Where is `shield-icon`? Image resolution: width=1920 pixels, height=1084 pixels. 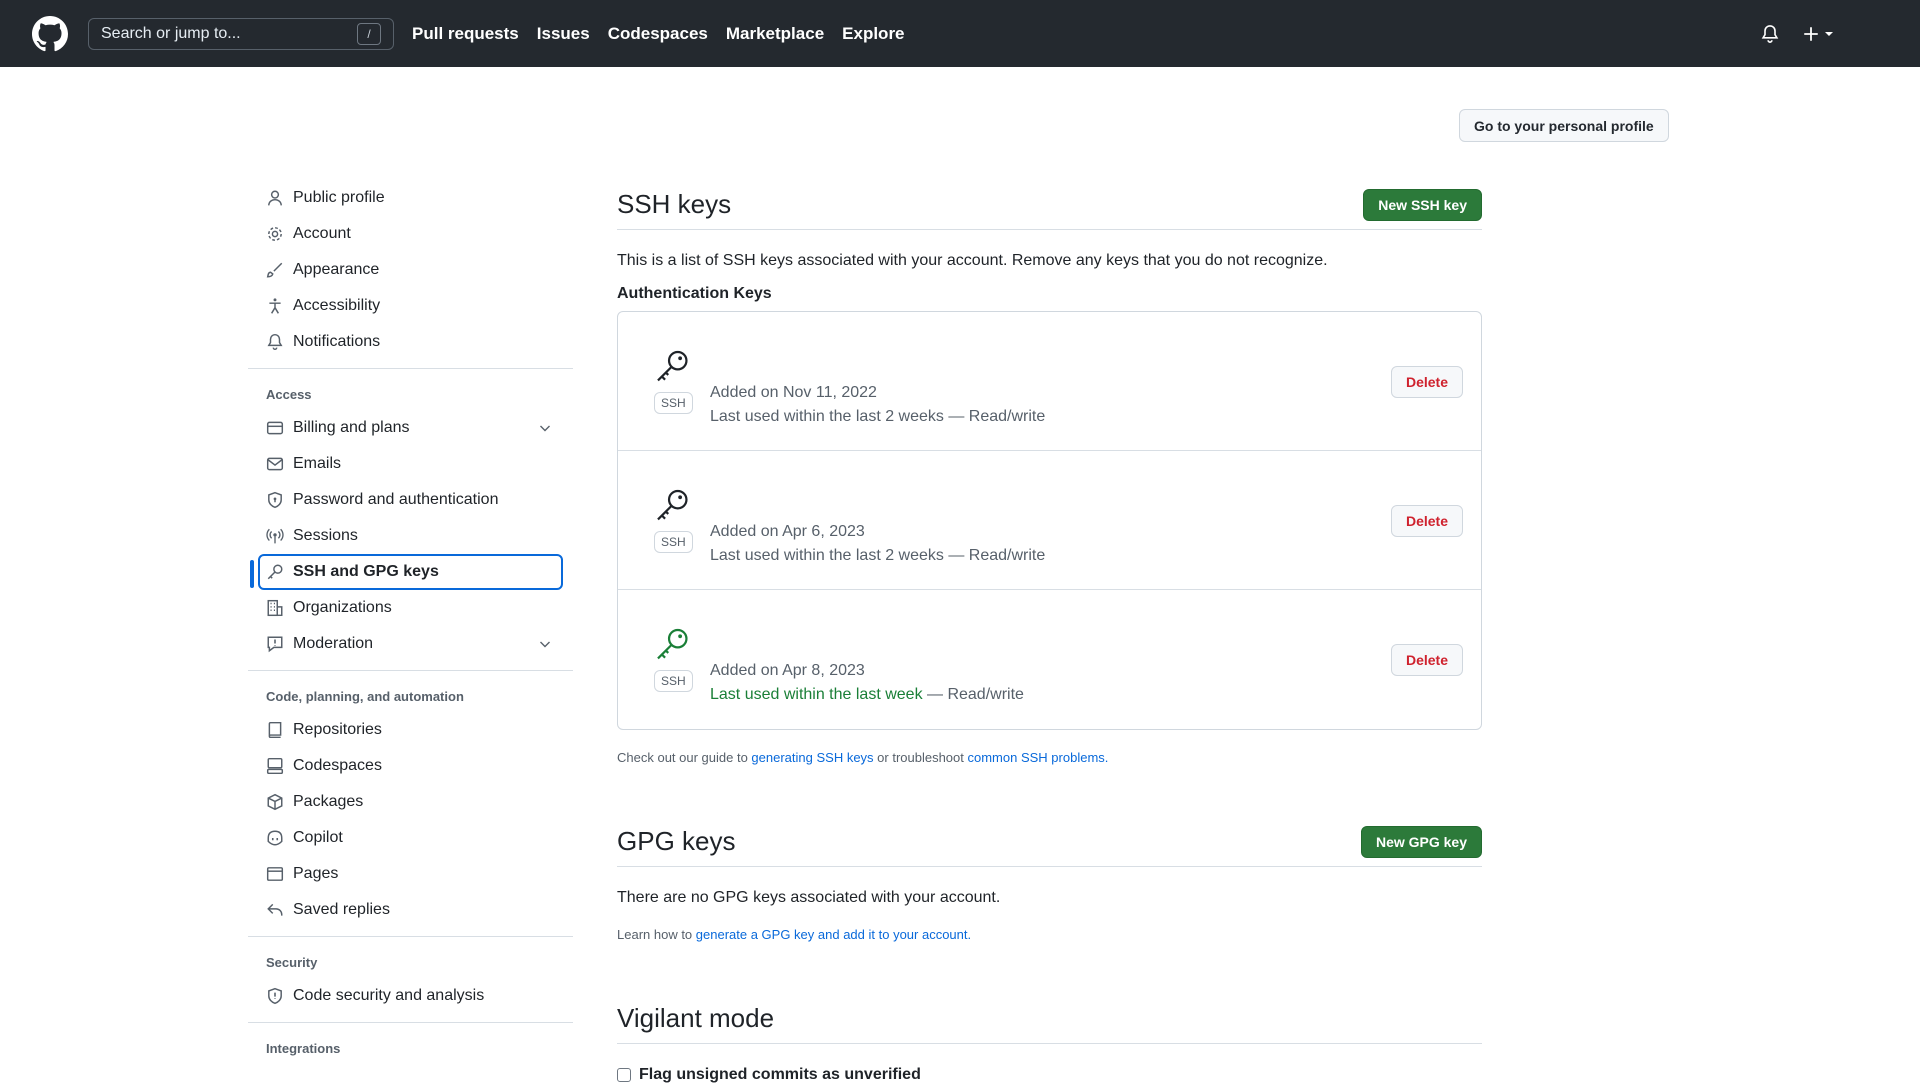 shield-icon is located at coordinates (275, 996).